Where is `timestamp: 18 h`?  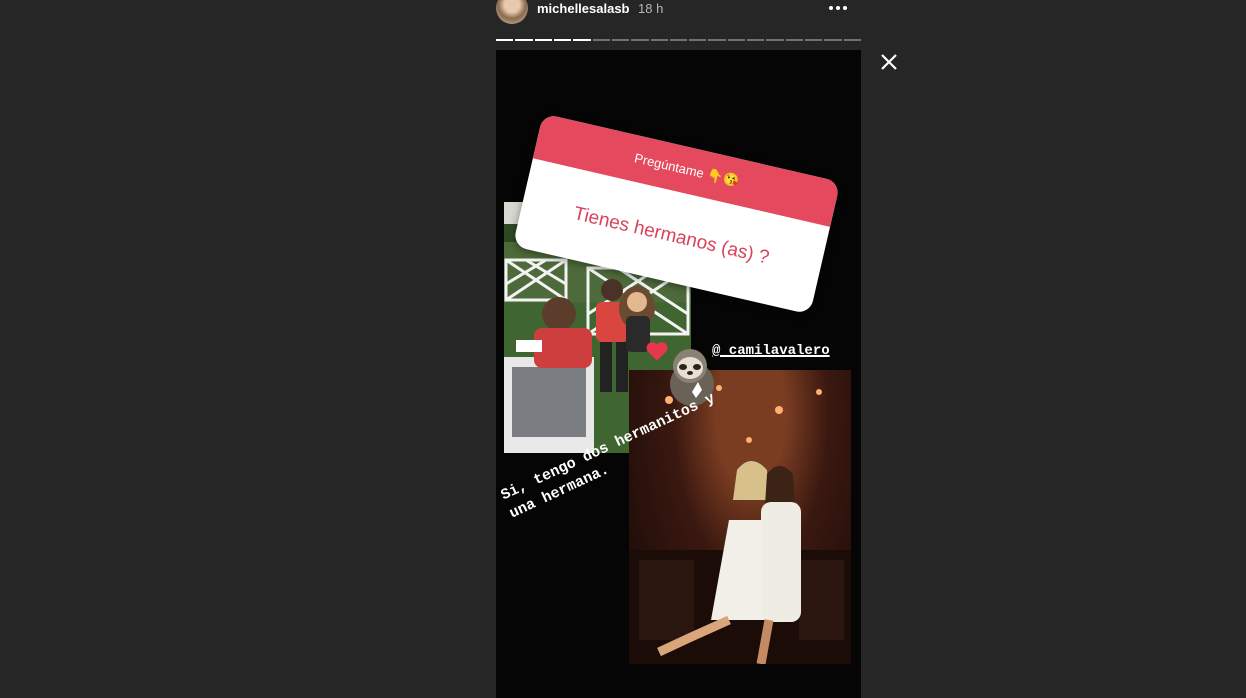
timestamp: 18 h is located at coordinates (651, 8).